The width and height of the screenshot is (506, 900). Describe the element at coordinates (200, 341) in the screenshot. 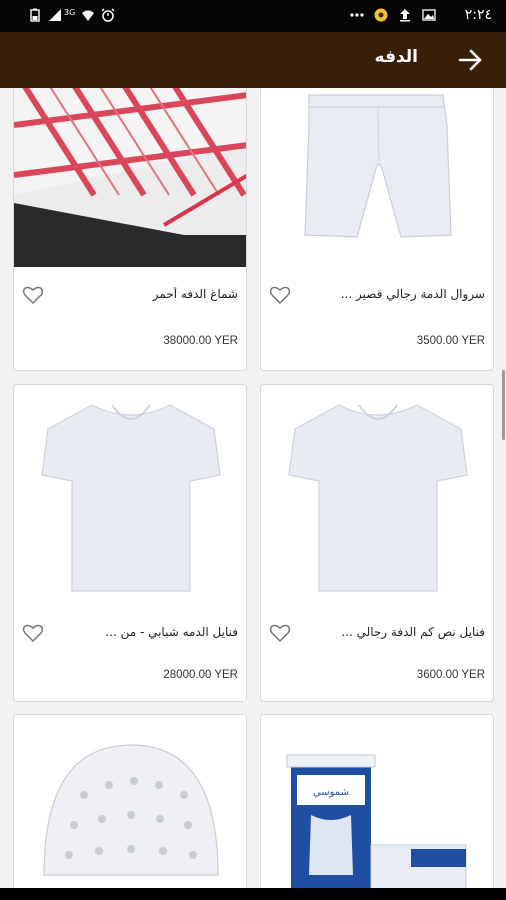

I see `product-price: 38000.00 YER` at that location.